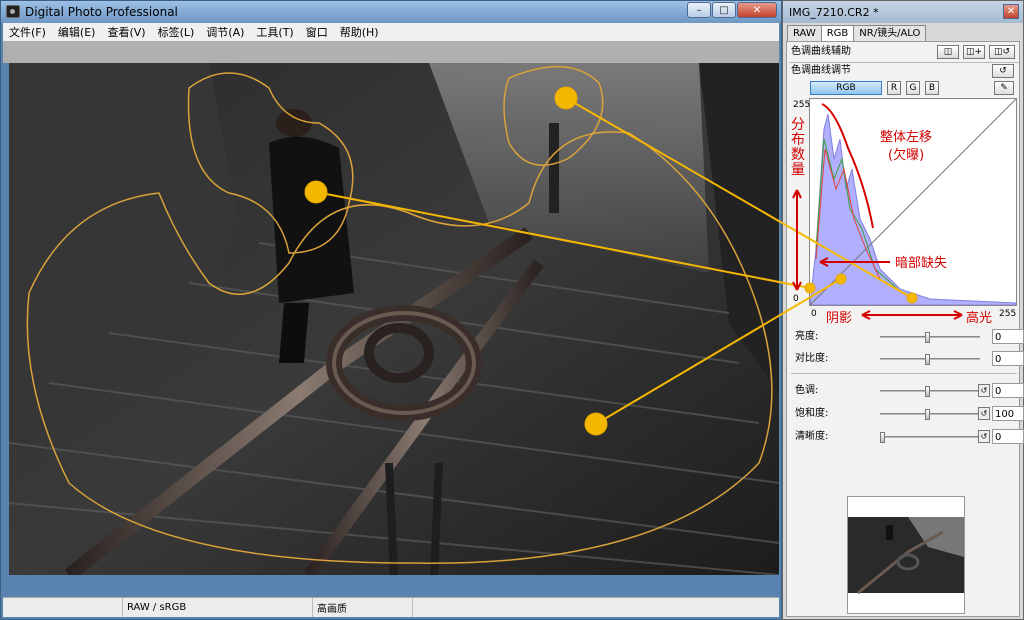  What do you see at coordinates (316, 192) in the screenshot?
I see `marker-dot-subject` at bounding box center [316, 192].